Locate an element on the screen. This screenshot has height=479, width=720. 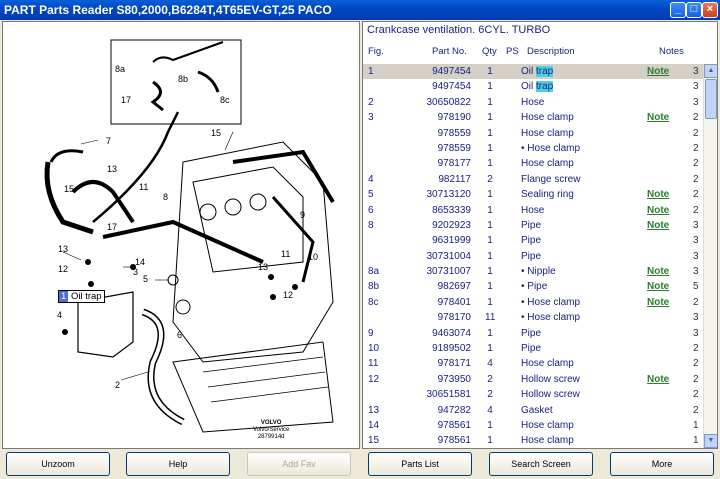
parts-scrollbar: ▲ ▼ is located at coordinates (710, 256).